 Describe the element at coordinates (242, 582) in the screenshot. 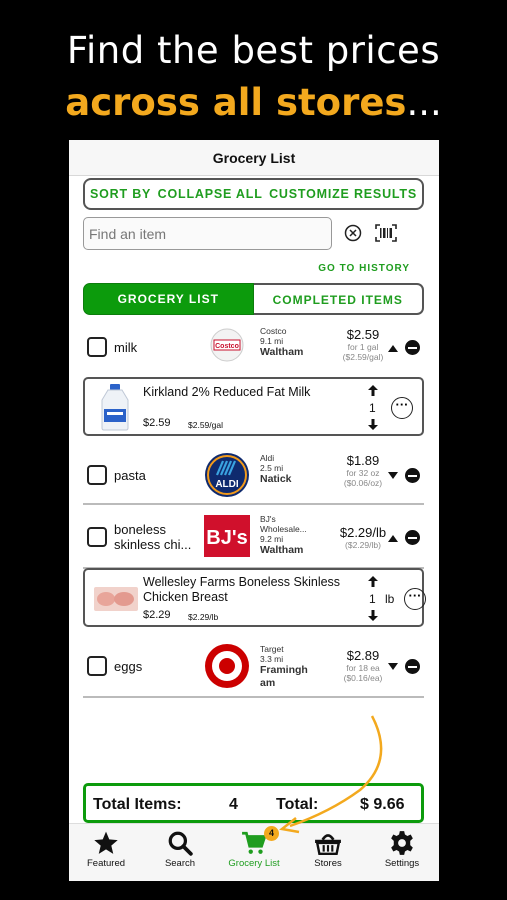

I see `product-name-line1: Wellesley Farms Boneless Skinless` at that location.